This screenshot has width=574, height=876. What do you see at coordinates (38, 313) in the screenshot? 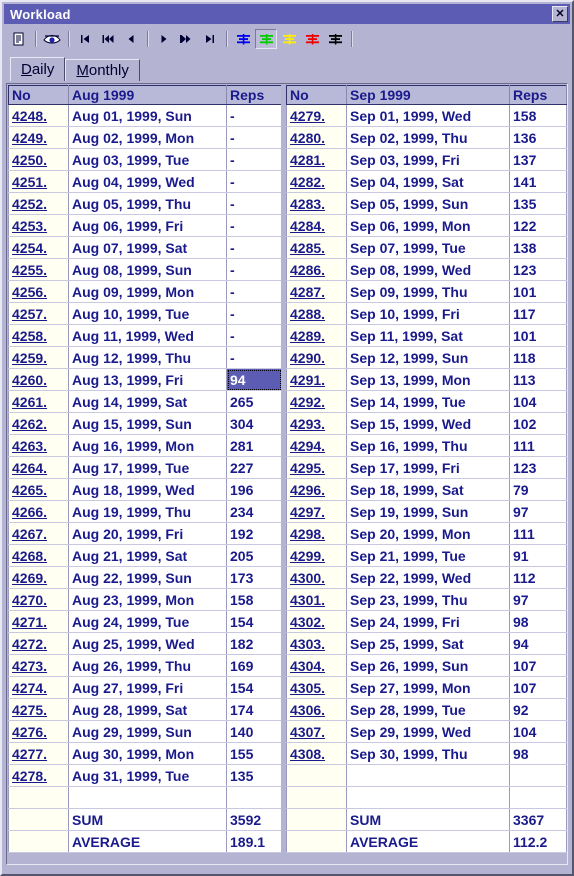
I see `cell-no: 4257.` at bounding box center [38, 313].